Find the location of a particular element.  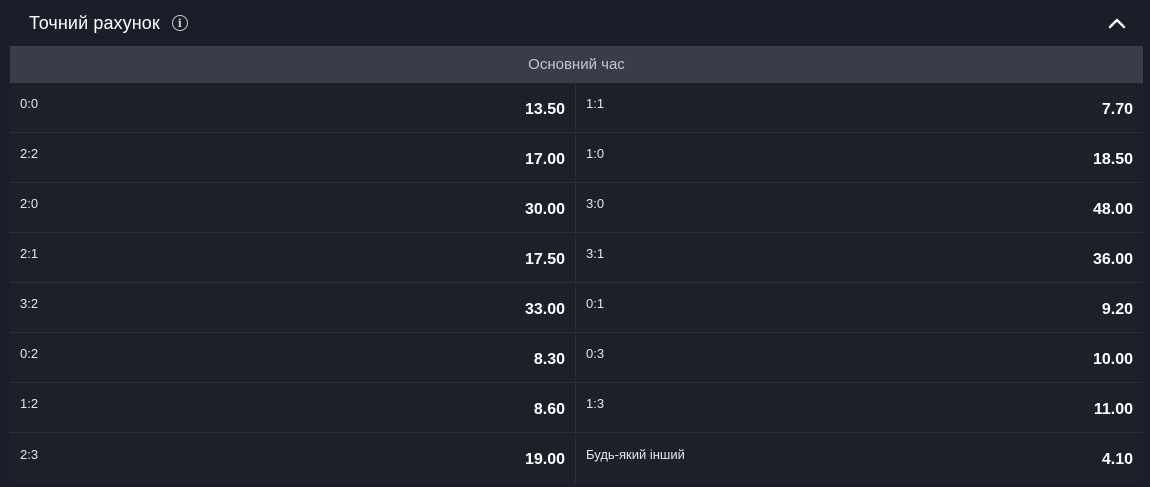

odds-button: 3:2 33.00 is located at coordinates (293, 307).